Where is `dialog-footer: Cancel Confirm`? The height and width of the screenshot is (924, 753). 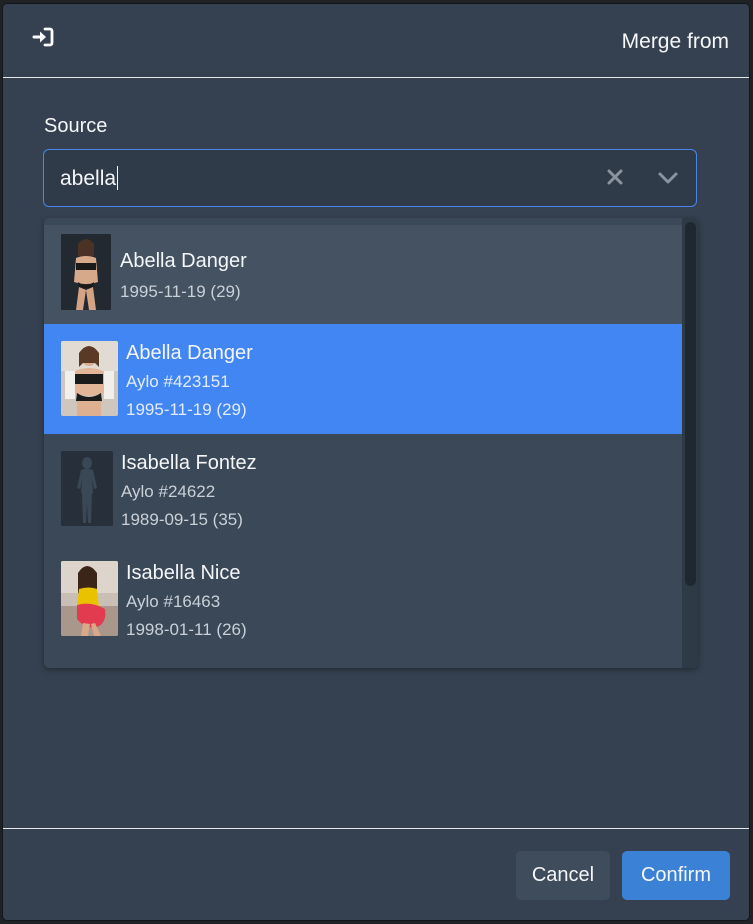
dialog-footer: Cancel Confirm is located at coordinates (376, 874).